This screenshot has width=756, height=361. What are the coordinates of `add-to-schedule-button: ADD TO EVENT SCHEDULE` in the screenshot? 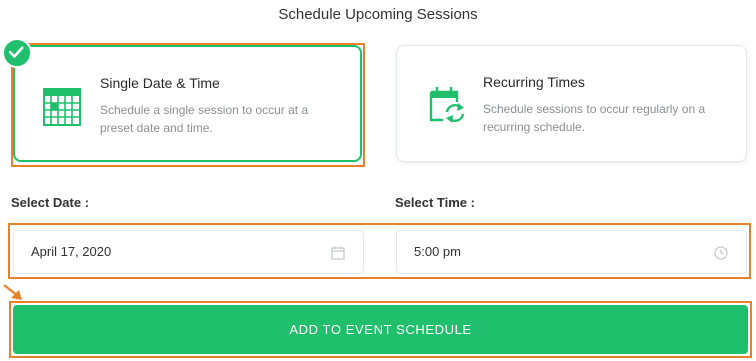 It's located at (380, 329).